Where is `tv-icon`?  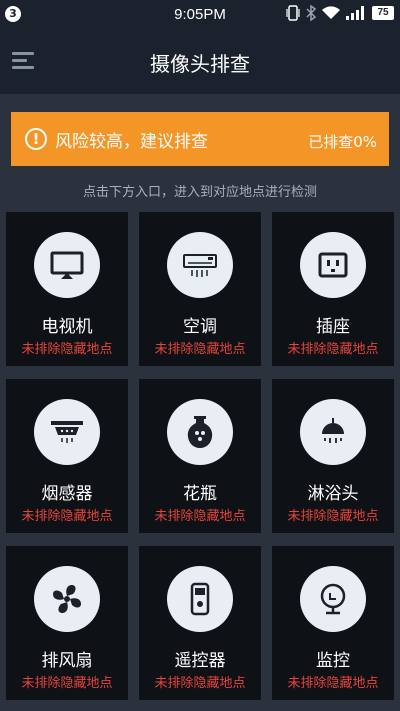 tv-icon is located at coordinates (67, 265).